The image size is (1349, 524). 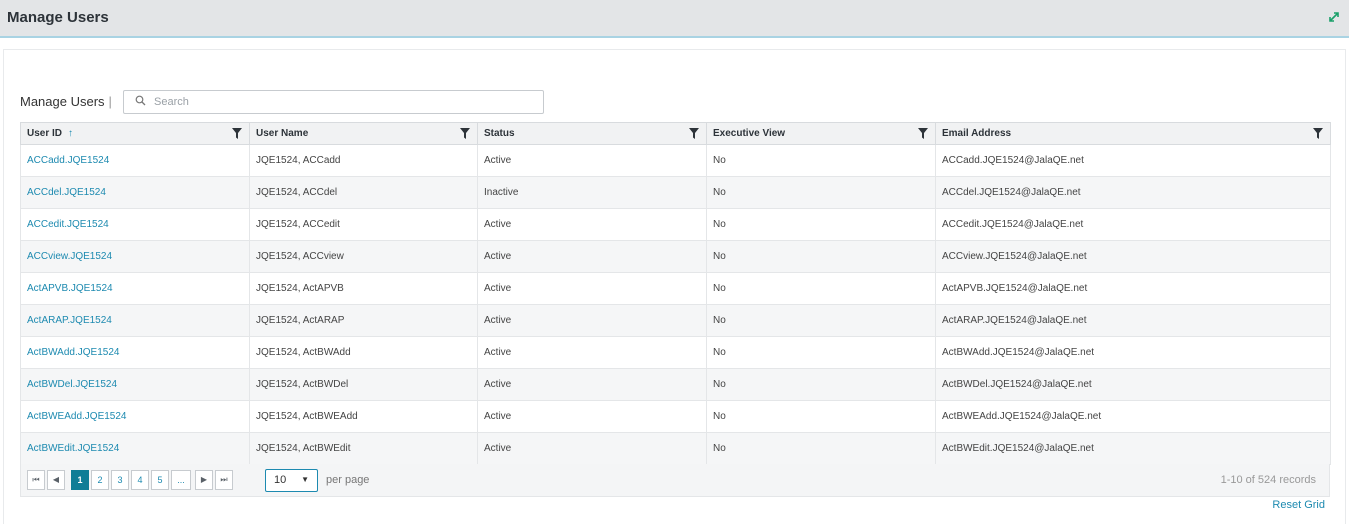 I want to click on grid-title: Manage Users |, so click(x=66, y=101).